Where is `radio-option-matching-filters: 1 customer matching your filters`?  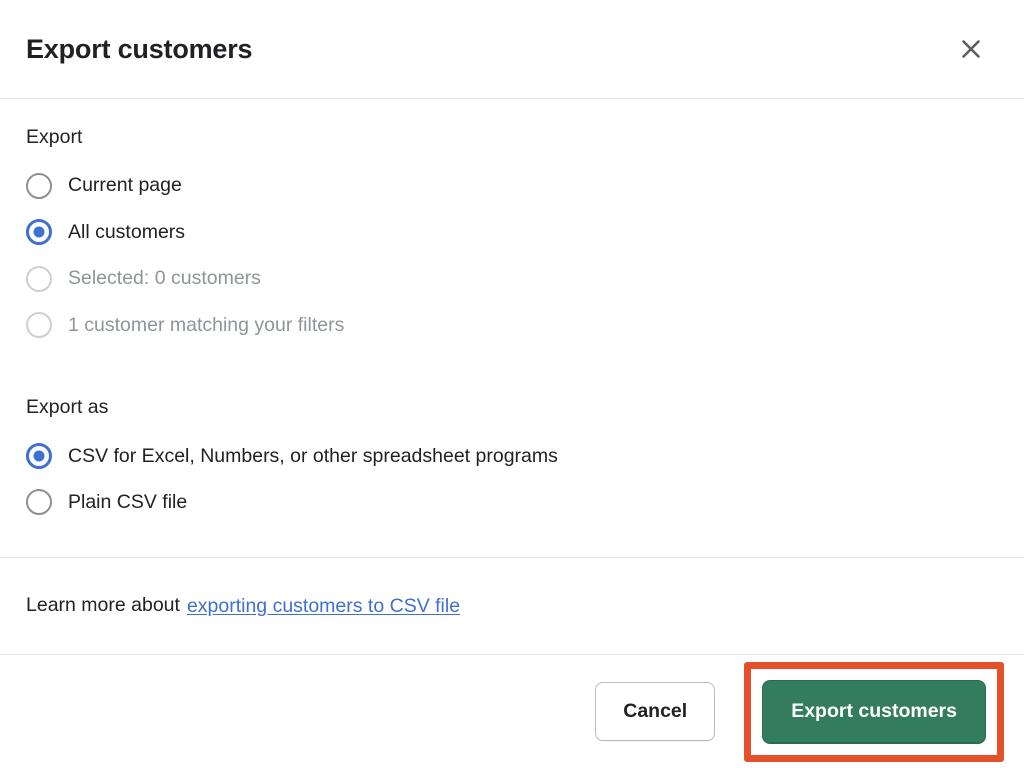
radio-option-matching-filters: 1 customer matching your filters is located at coordinates (512, 325).